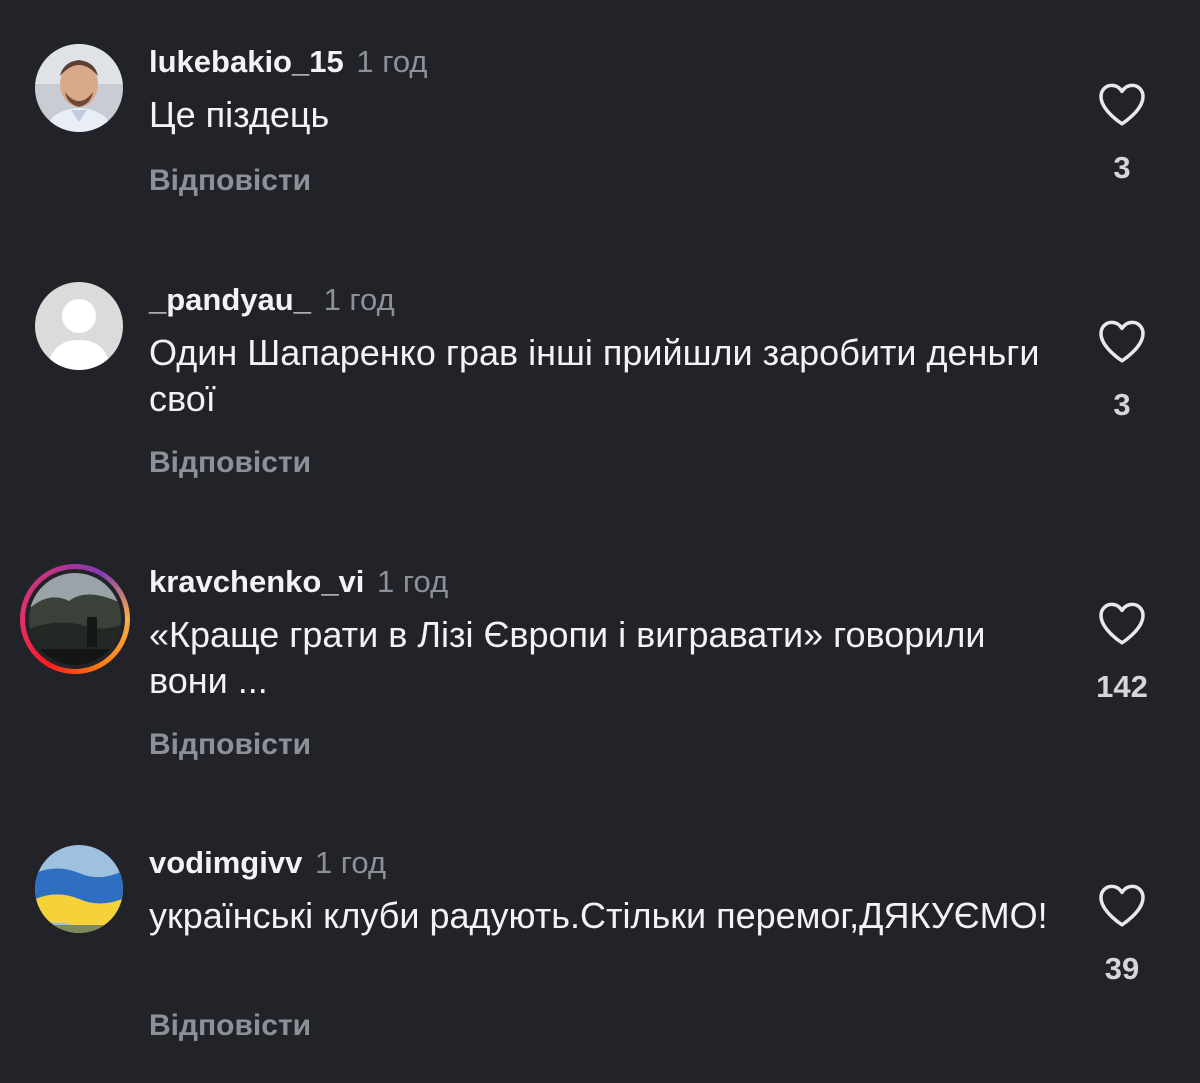  I want to click on like-count: 39, so click(1122, 968).